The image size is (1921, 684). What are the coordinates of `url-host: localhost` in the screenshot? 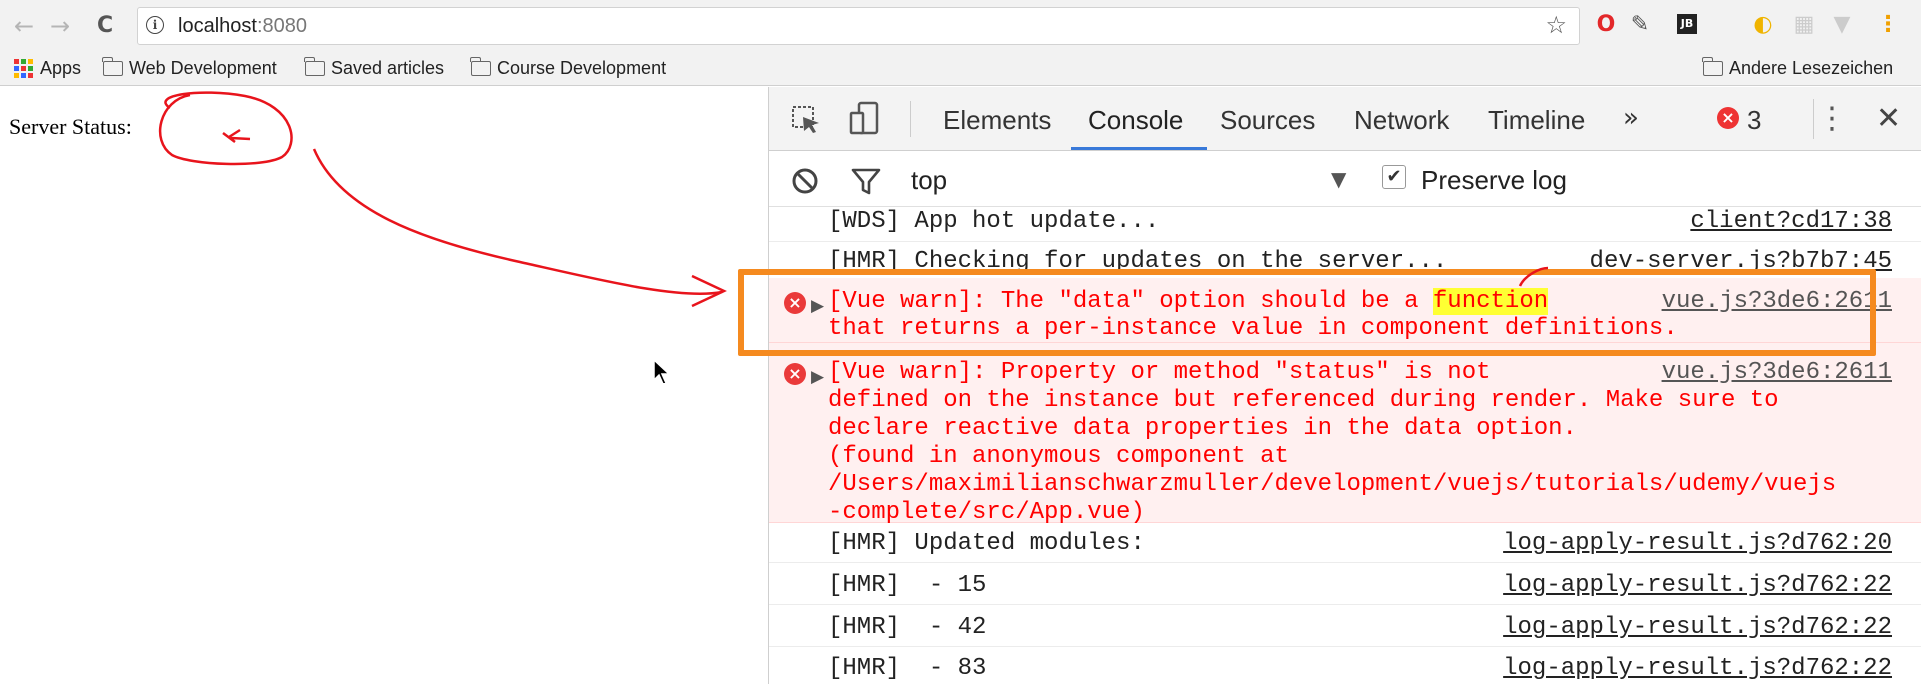 It's located at (217, 26).